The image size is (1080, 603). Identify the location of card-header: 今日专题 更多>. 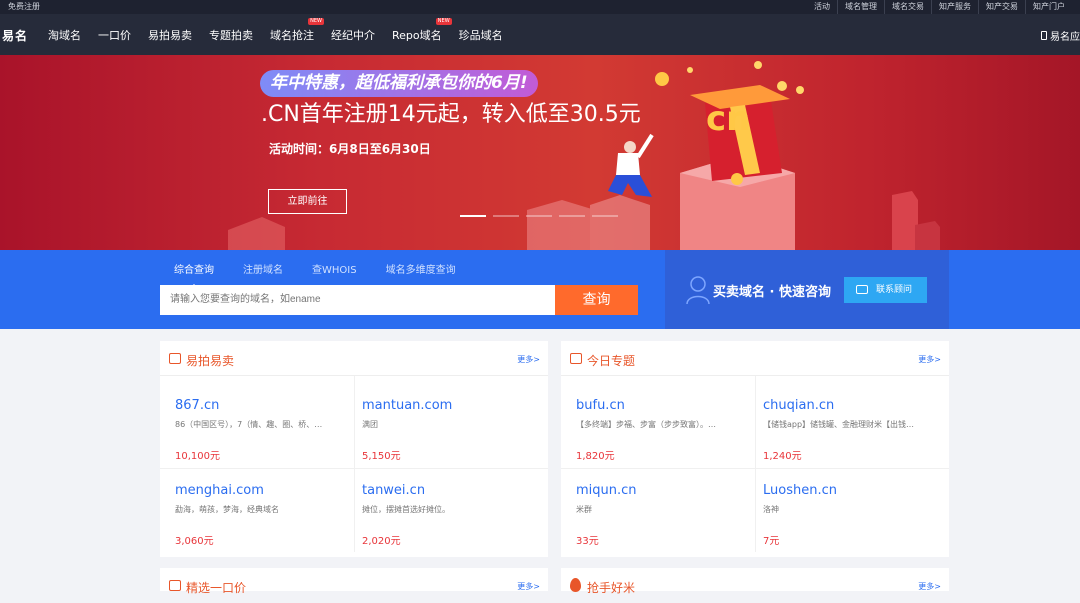
(755, 358).